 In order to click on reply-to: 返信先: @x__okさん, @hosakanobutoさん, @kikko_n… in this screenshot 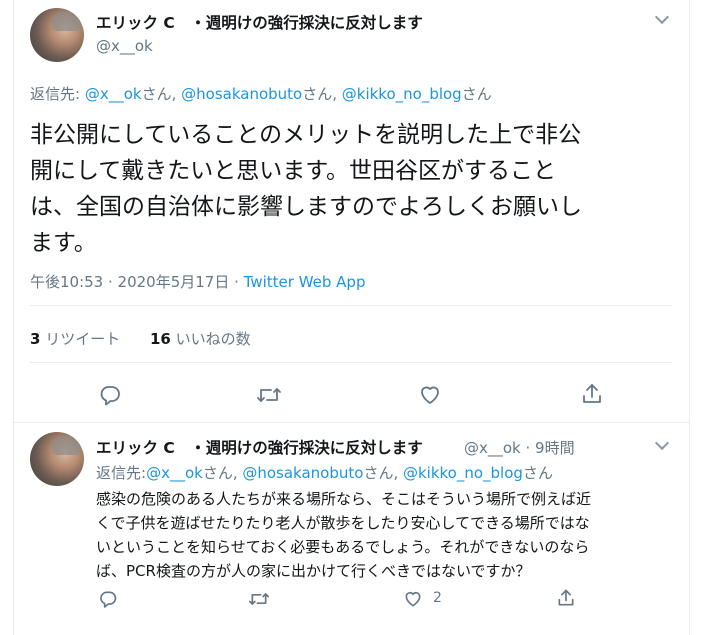, I will do `click(261, 93)`.